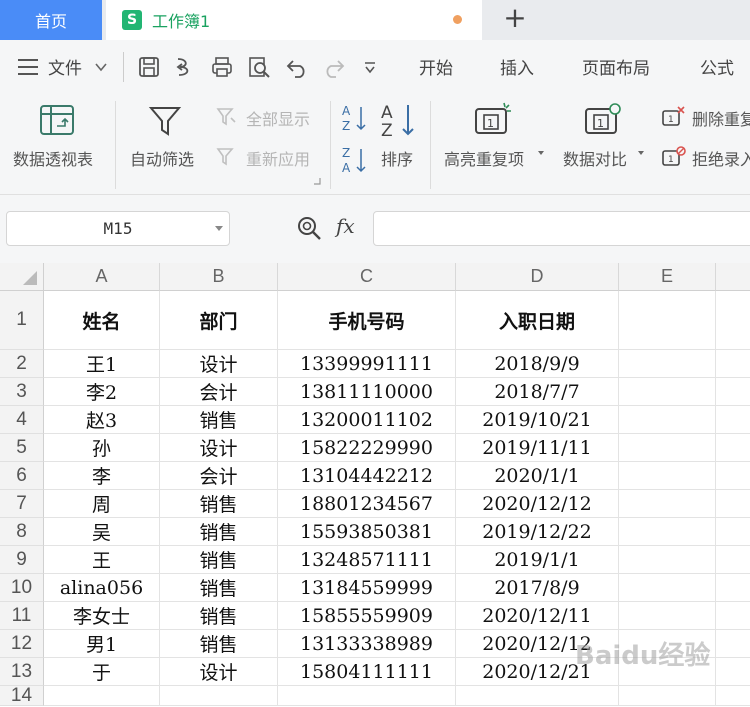  What do you see at coordinates (22, 364) in the screenshot?
I see `row-header-2: 2` at bounding box center [22, 364].